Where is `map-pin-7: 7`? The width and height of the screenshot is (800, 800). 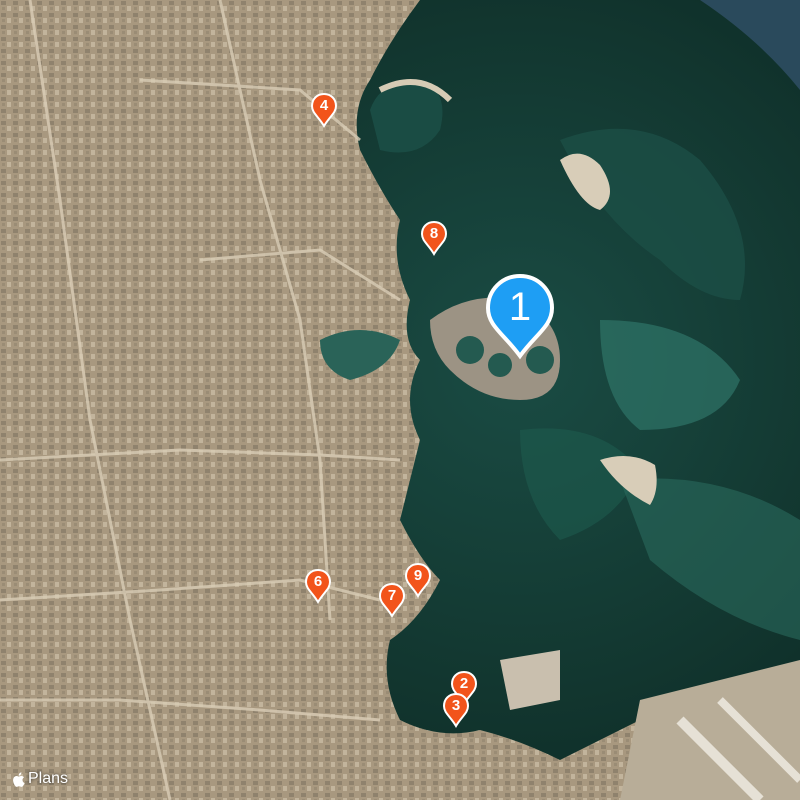
map-pin-7: 7 is located at coordinates (392, 600).